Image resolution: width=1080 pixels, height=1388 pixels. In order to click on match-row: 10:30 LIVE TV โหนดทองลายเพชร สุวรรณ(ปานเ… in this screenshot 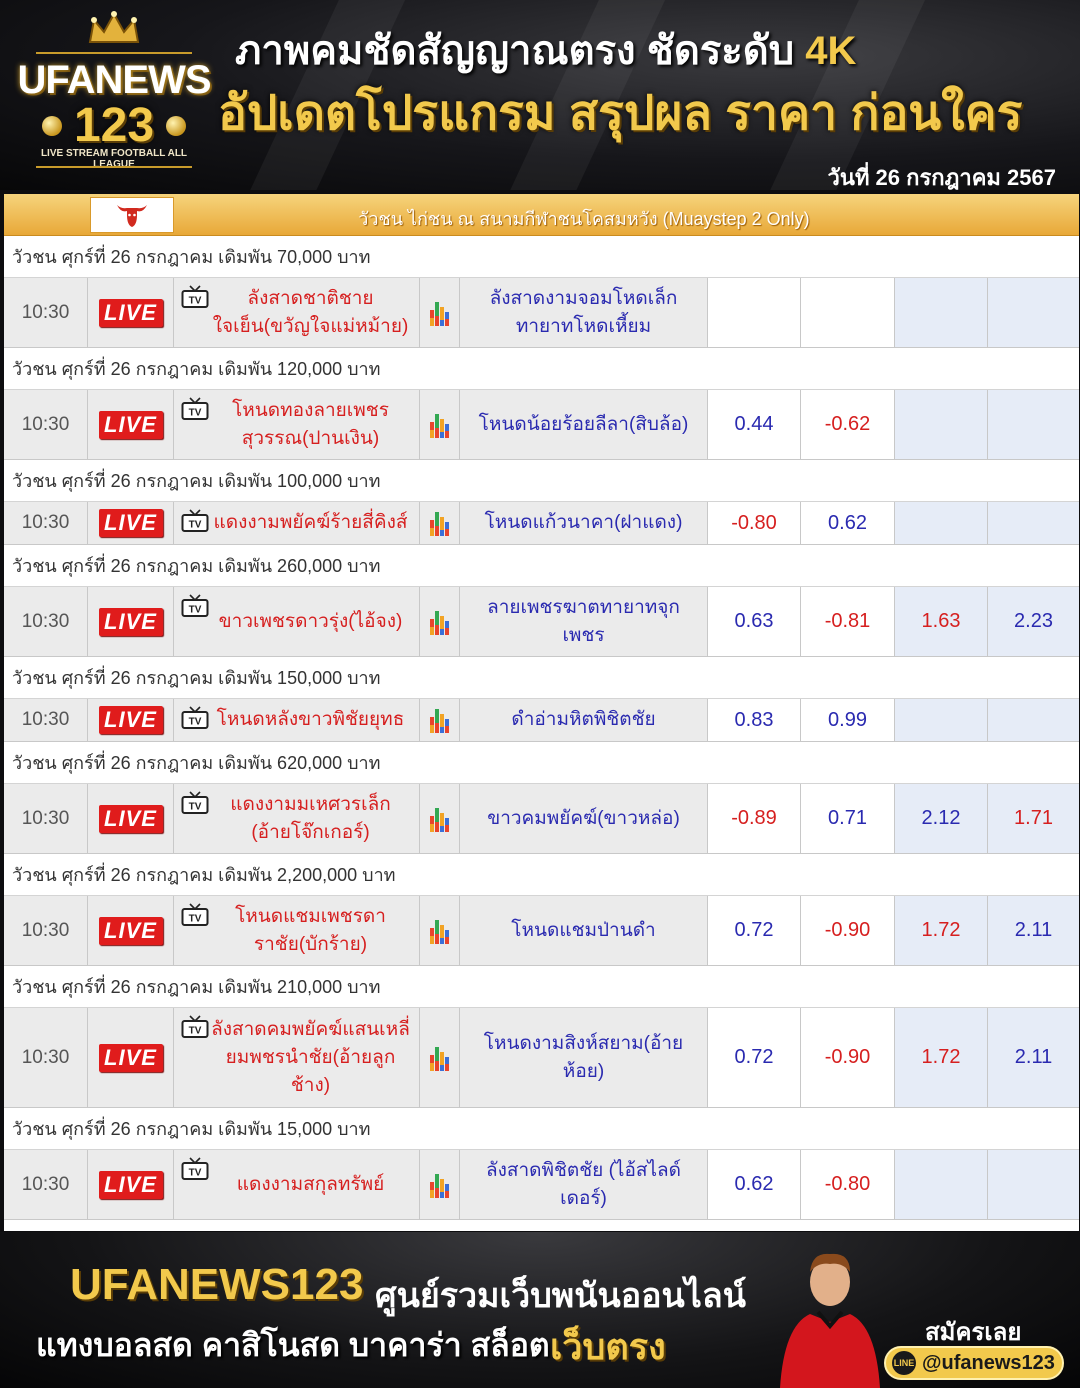, I will do `click(541, 425)`.